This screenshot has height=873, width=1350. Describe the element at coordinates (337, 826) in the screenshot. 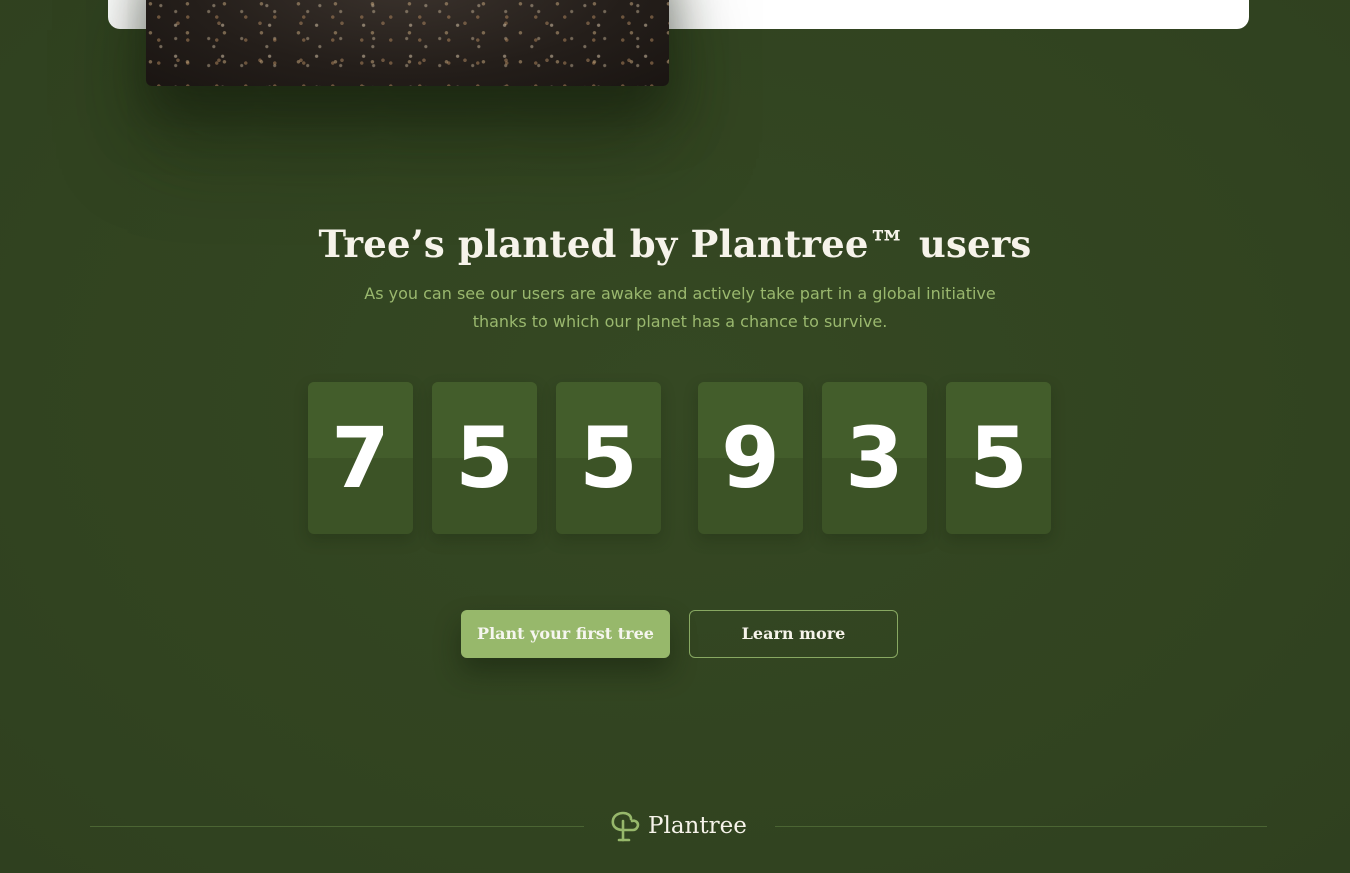

I see `footer-divider-left` at that location.